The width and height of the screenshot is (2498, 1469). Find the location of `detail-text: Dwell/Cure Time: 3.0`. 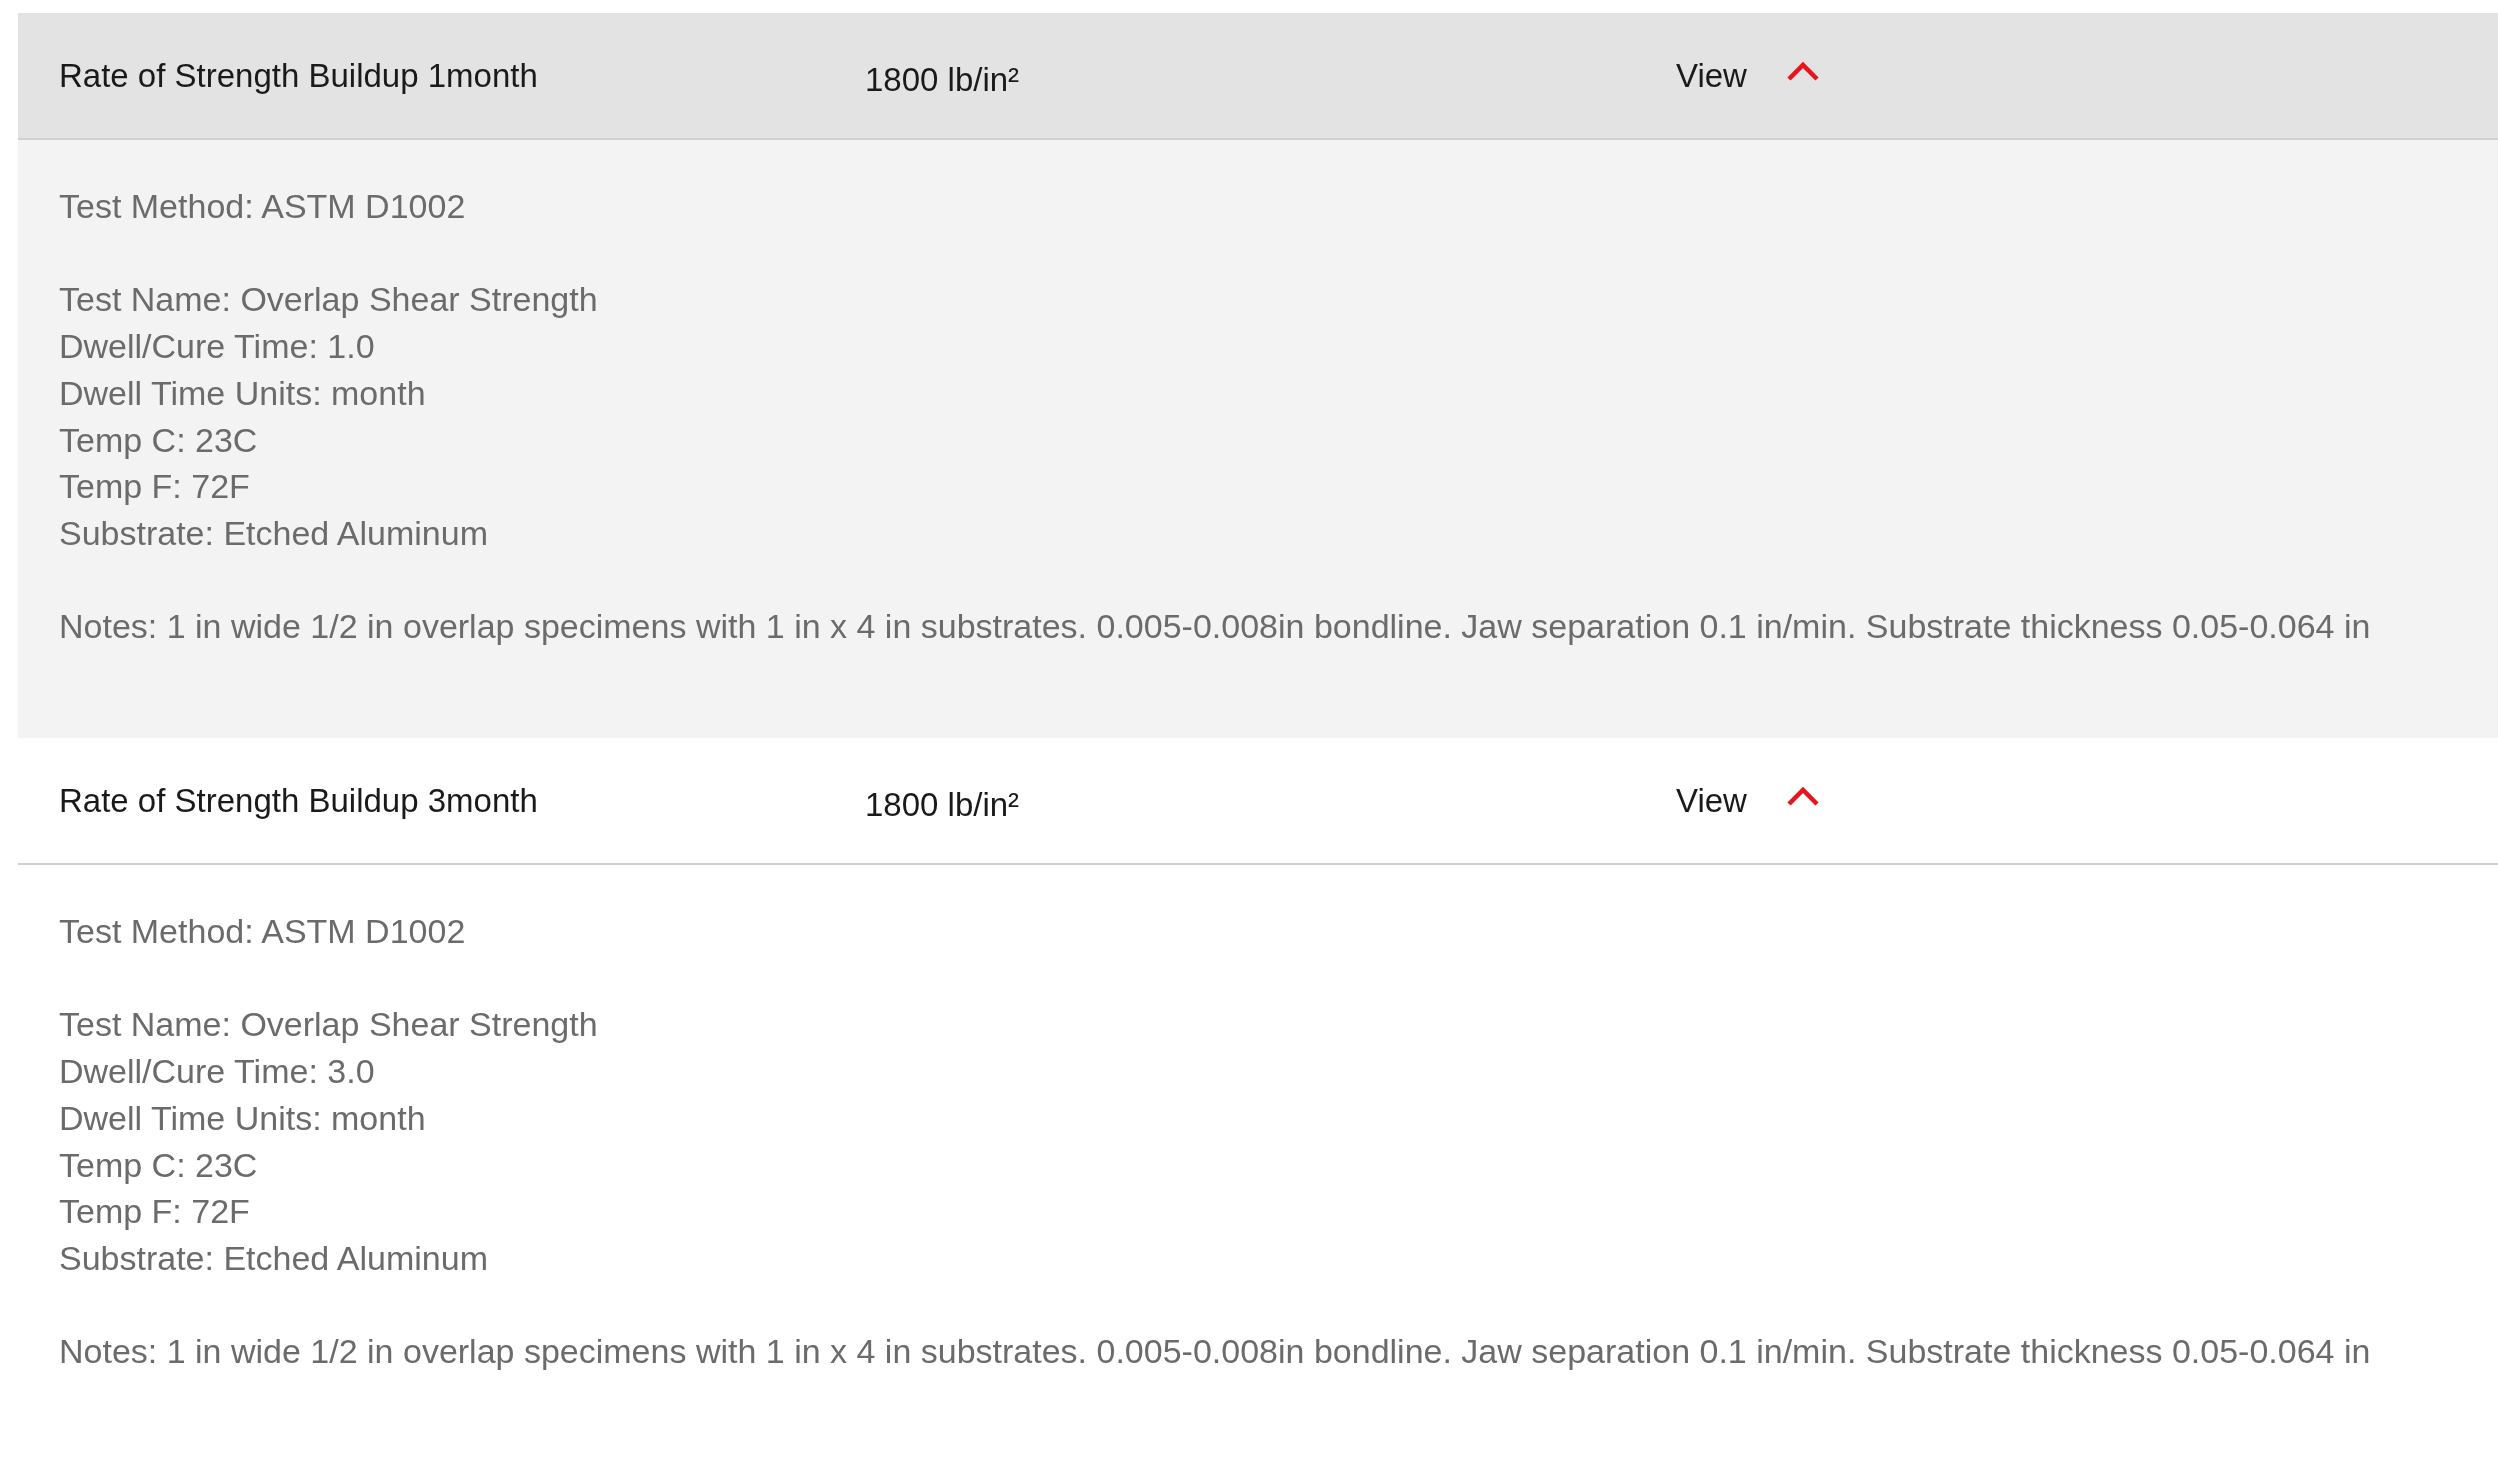

detail-text: Dwell/Cure Time: 3.0 is located at coordinates (217, 1072).